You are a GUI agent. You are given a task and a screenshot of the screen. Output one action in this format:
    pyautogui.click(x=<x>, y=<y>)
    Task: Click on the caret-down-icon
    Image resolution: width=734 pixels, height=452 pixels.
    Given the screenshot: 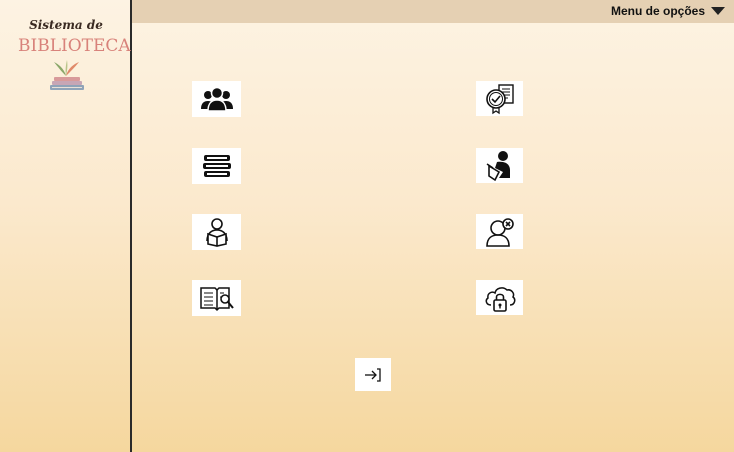 What is the action you would take?
    pyautogui.click(x=718, y=11)
    